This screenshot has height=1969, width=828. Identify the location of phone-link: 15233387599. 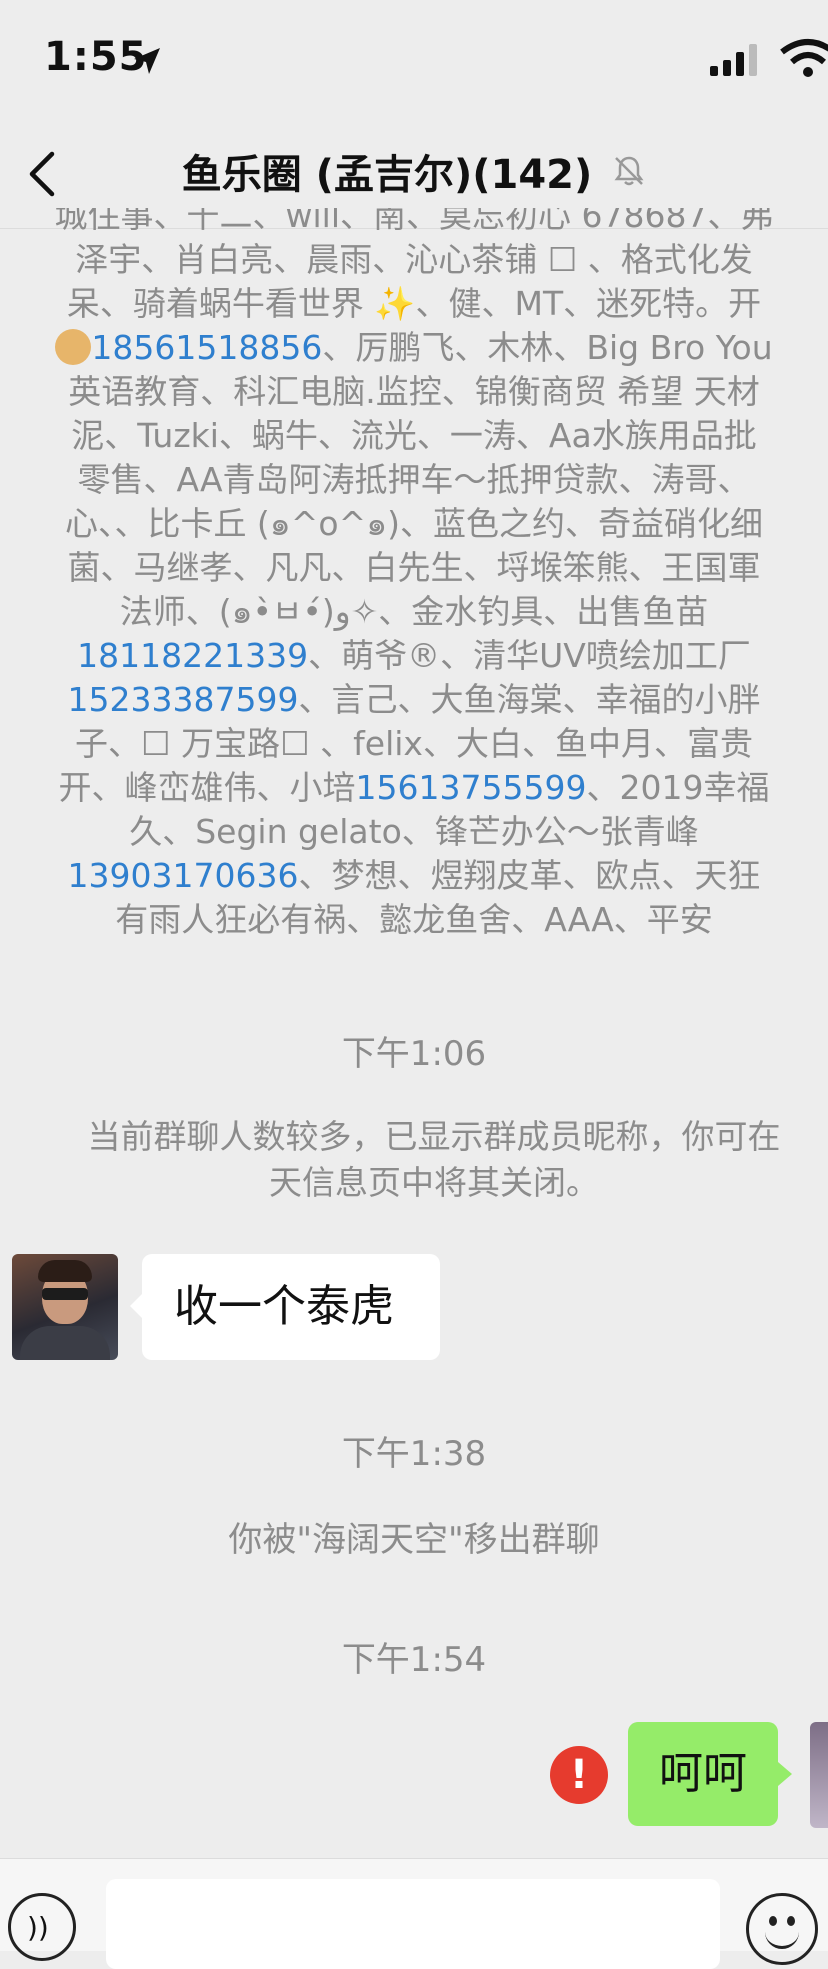
(183, 699).